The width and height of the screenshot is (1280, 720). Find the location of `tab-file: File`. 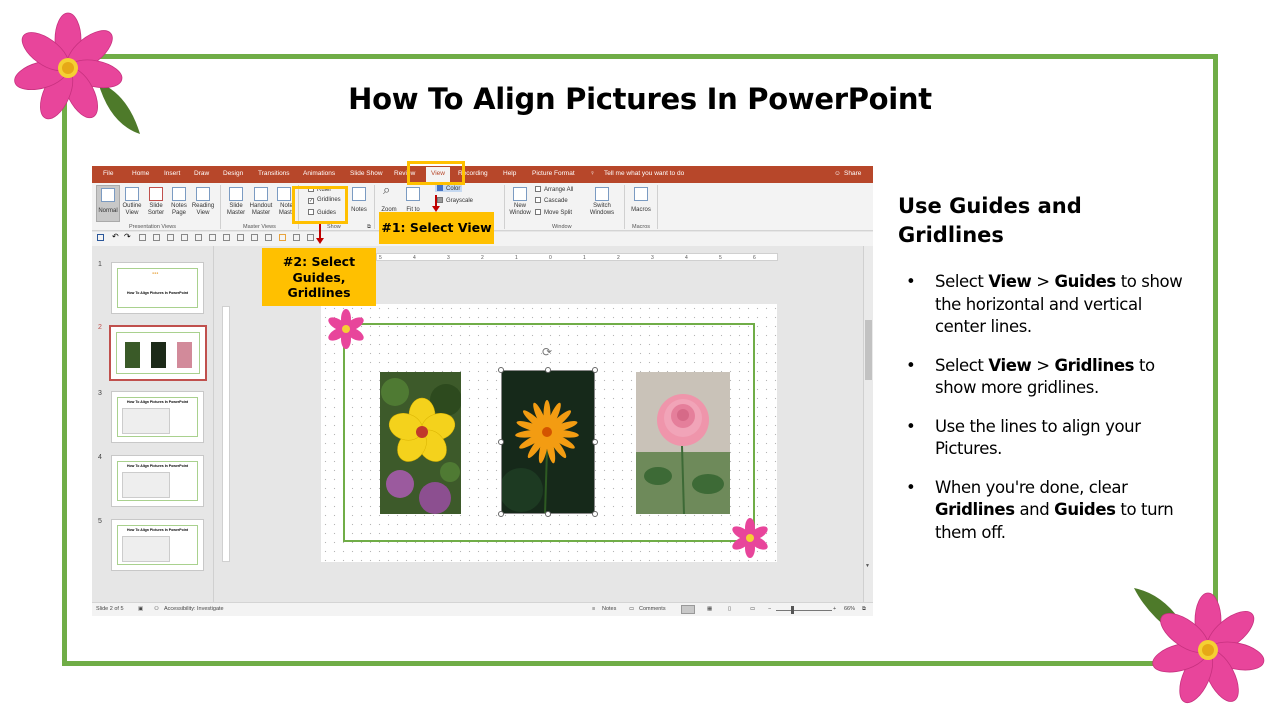

tab-file: File is located at coordinates (108, 173).